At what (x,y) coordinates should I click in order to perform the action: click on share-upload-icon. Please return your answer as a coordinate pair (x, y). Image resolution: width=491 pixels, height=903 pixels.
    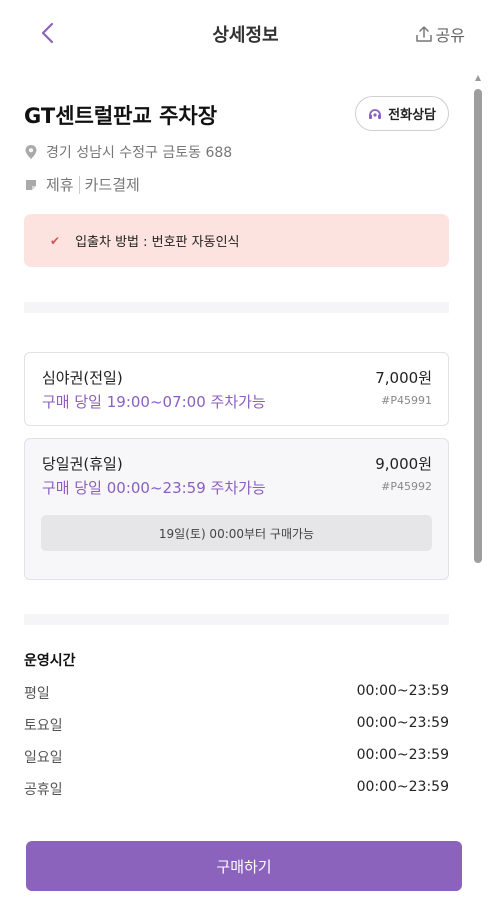
    Looking at the image, I should click on (423, 34).